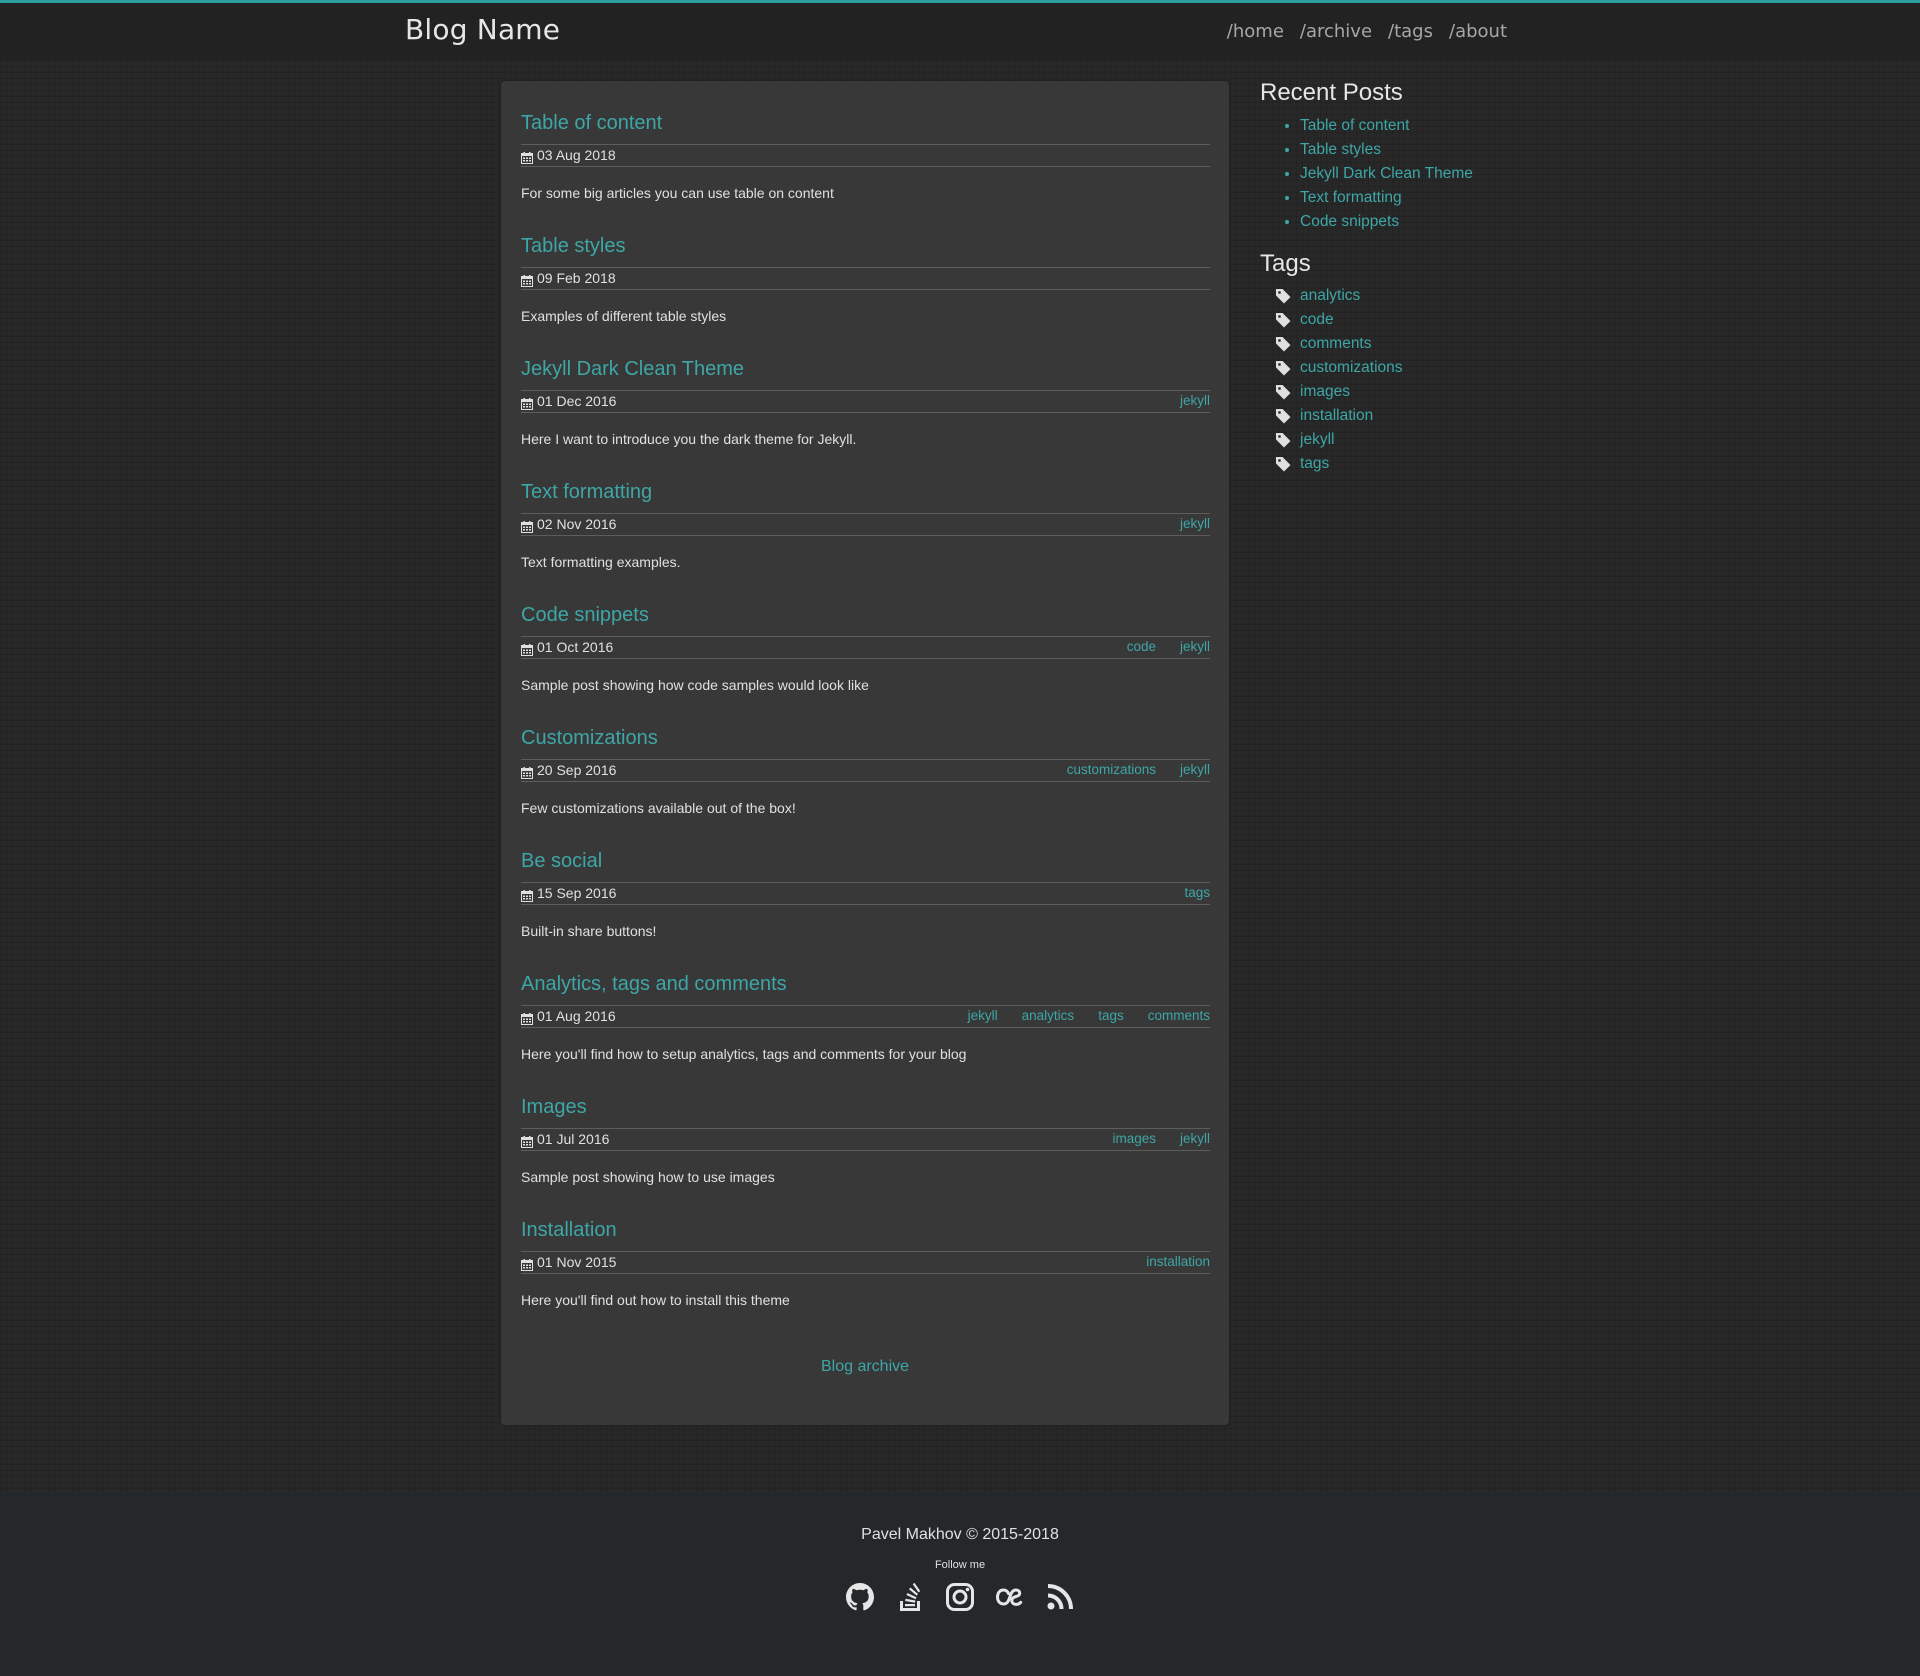 This screenshot has height=1676, width=1920. I want to click on tag-link: code, so click(1317, 320).